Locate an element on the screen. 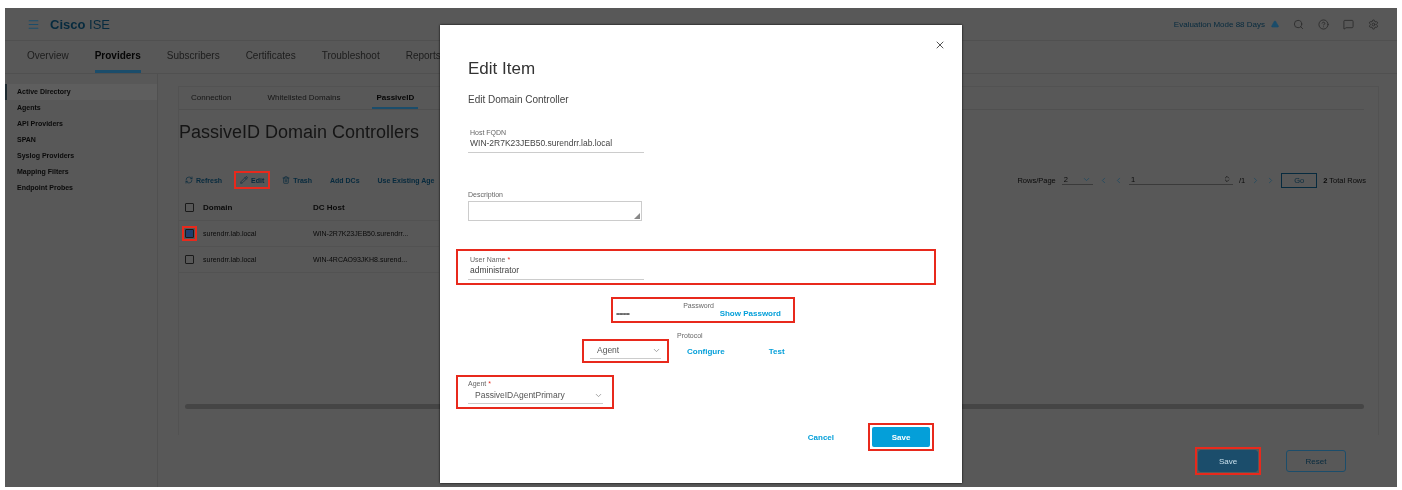 The height and width of the screenshot is (490, 1402). dialog-subtitle: Edit Domain Controller is located at coordinates (519, 99).